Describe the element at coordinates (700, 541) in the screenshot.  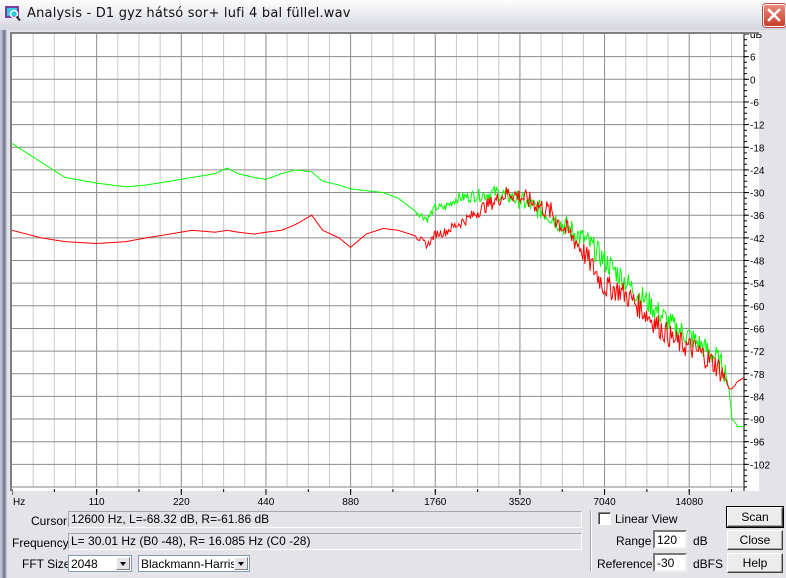
I see `range-unit: dB` at that location.